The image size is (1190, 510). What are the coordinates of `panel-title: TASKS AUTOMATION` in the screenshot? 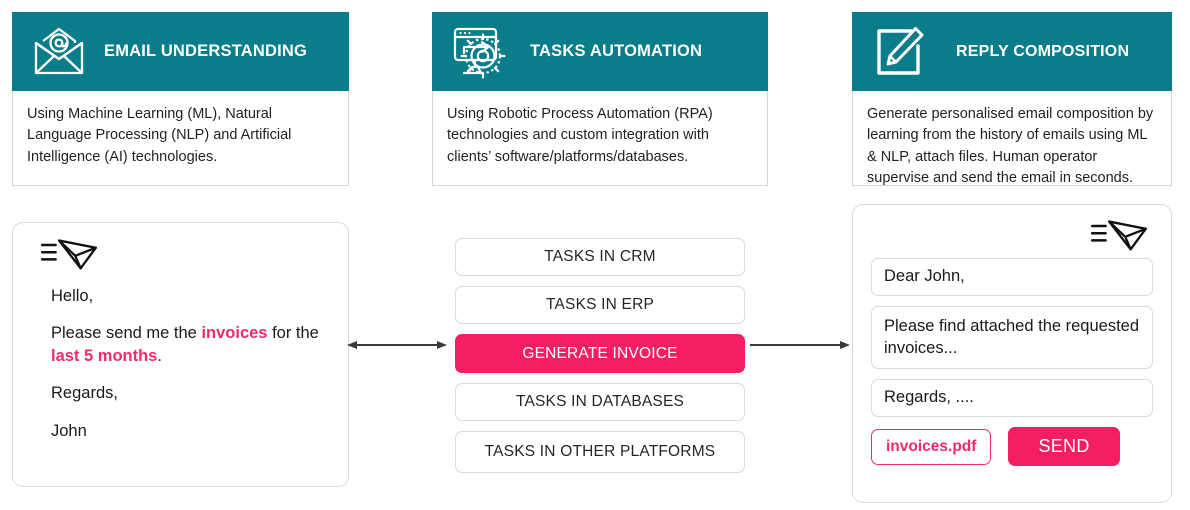 It's located at (616, 51).